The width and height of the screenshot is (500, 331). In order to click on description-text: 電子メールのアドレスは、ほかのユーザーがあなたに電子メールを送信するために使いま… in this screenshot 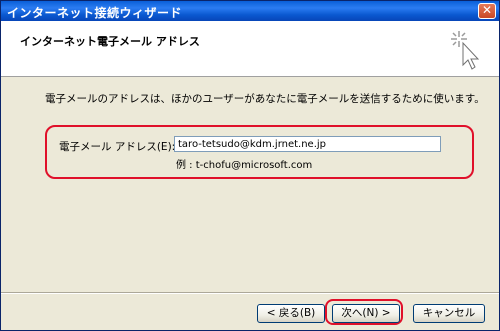, I will do `click(265, 99)`.